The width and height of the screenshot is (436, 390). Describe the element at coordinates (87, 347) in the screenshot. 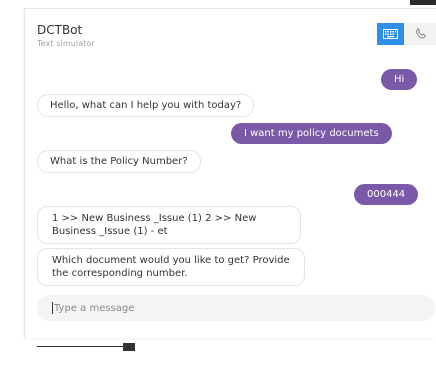

I see `resize-handle` at that location.